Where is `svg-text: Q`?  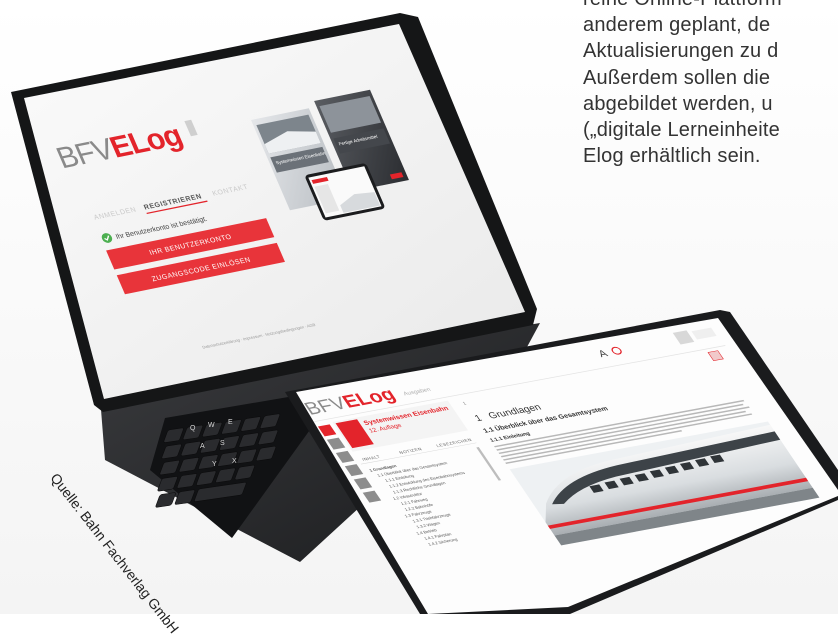
svg-text: Q is located at coordinates (193, 428).